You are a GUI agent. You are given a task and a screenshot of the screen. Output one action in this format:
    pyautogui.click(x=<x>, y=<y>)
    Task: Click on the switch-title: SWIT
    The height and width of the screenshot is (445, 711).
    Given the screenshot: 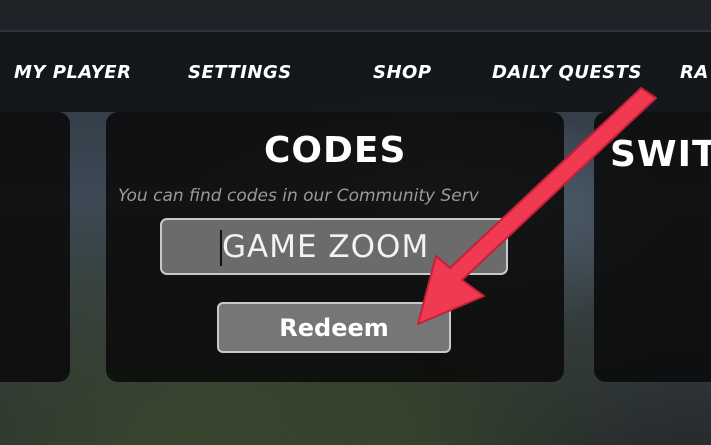 What is the action you would take?
    pyautogui.click(x=660, y=154)
    